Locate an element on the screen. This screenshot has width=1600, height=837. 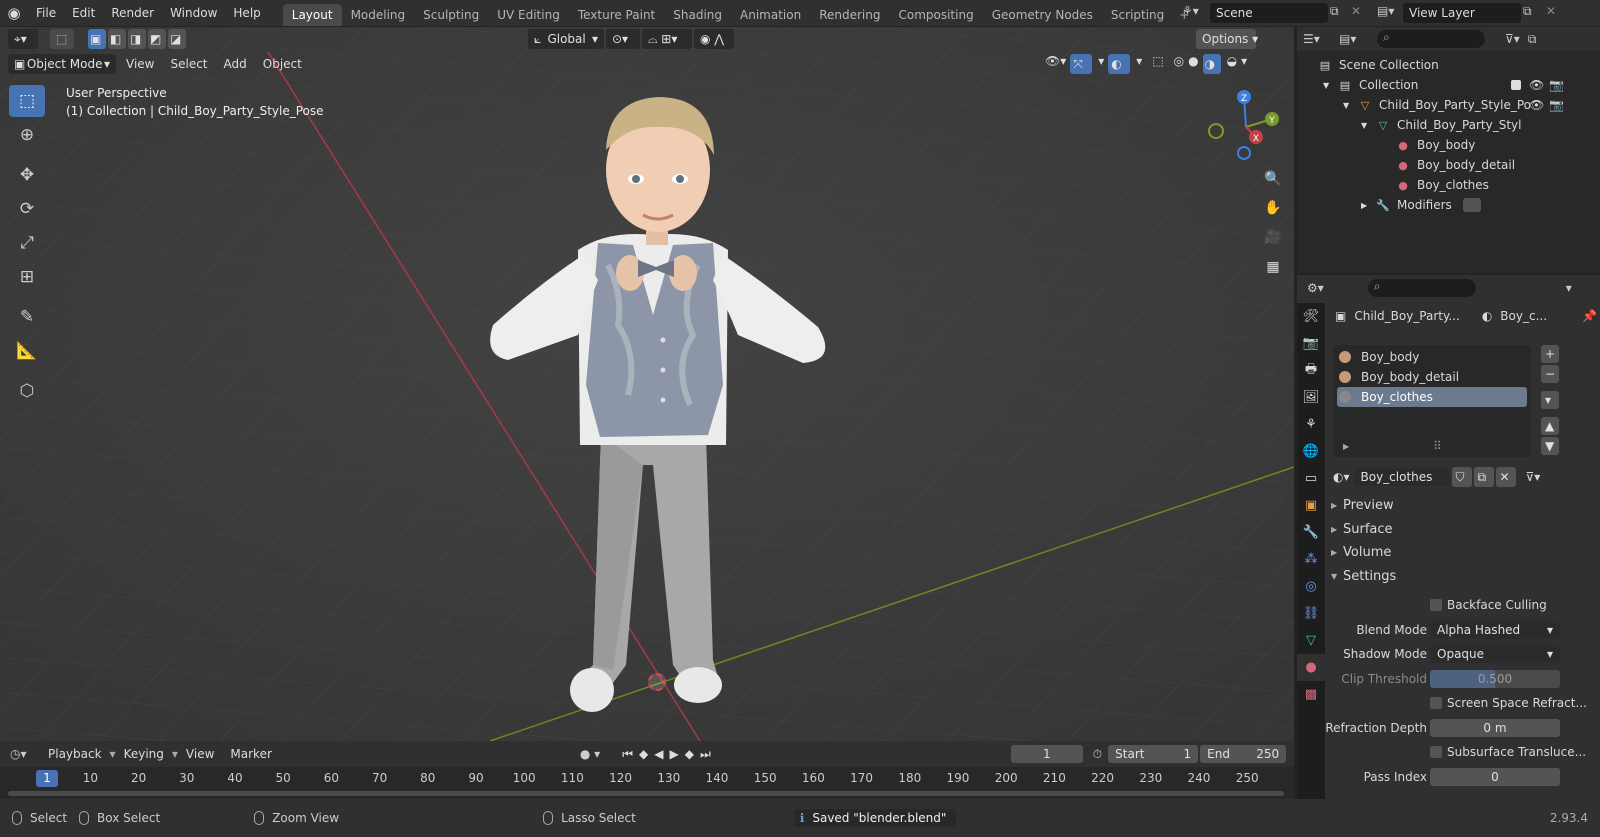
list-item: Boy_body_detail is located at coordinates (1432, 377).